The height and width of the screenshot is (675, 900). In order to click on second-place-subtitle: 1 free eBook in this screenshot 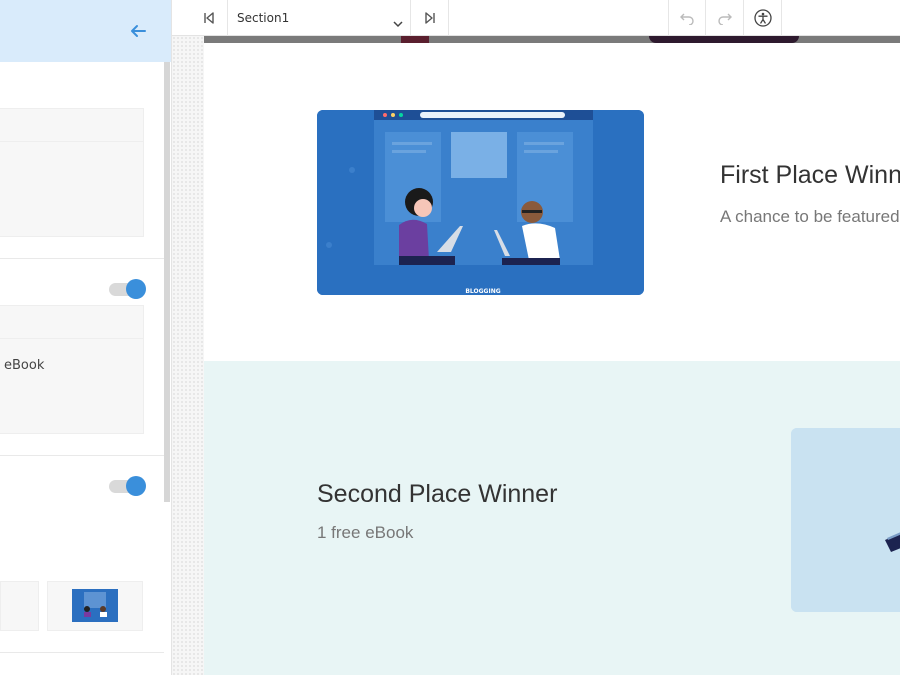, I will do `click(365, 533)`.